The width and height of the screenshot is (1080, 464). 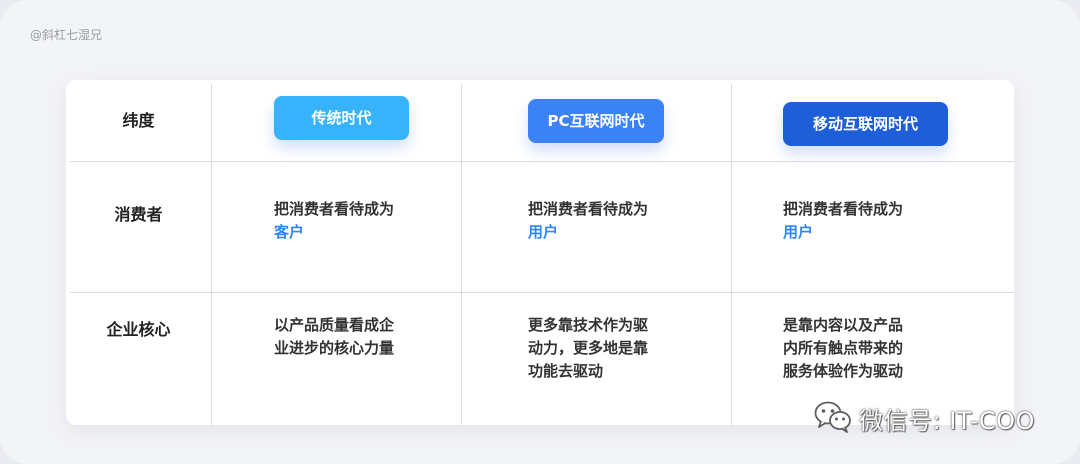 I want to click on era-pill-pc-internet: PC互联网时代, so click(x=596, y=121).